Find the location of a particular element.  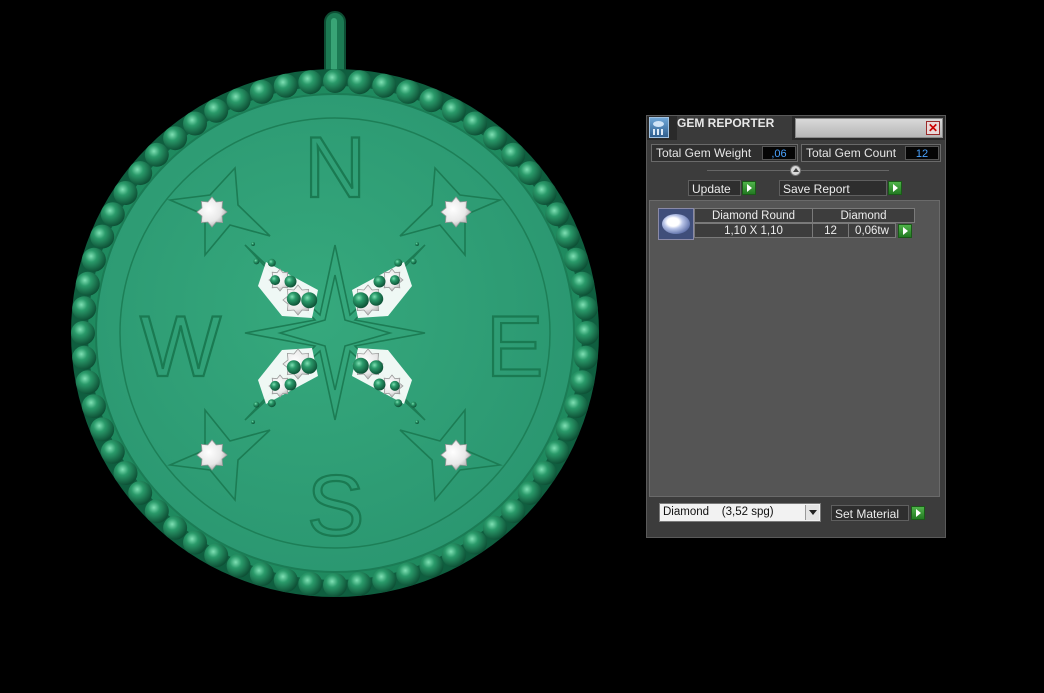

total-gem-weight: Total Gem Weight ,06 is located at coordinates (724, 153).